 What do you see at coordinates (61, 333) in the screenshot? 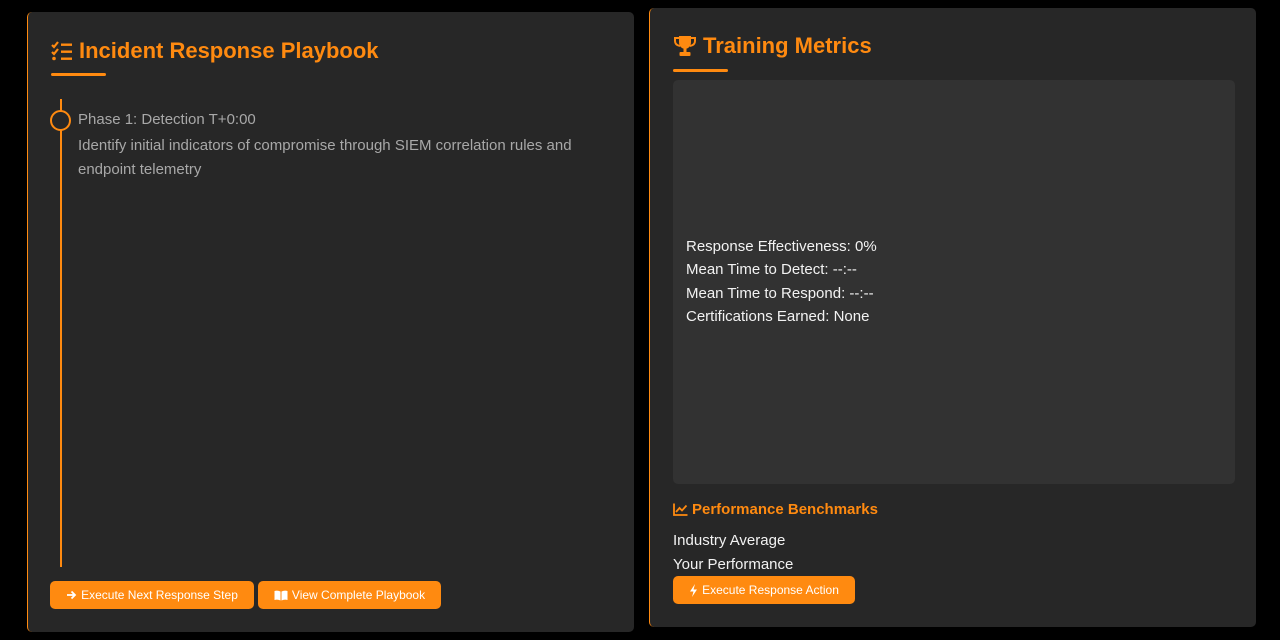
I see `timeline-line` at bounding box center [61, 333].